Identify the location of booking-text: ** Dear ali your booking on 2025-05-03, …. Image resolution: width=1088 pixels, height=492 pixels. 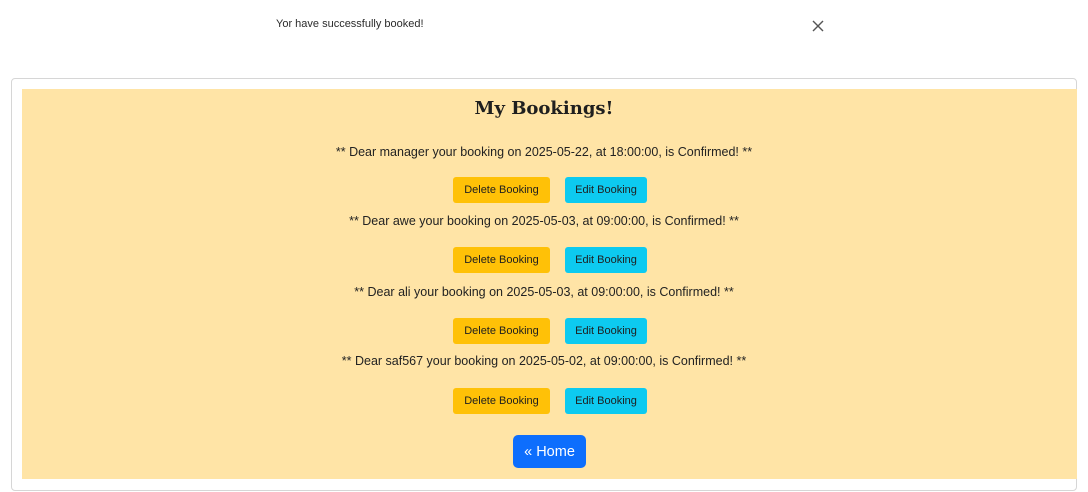
(544, 292).